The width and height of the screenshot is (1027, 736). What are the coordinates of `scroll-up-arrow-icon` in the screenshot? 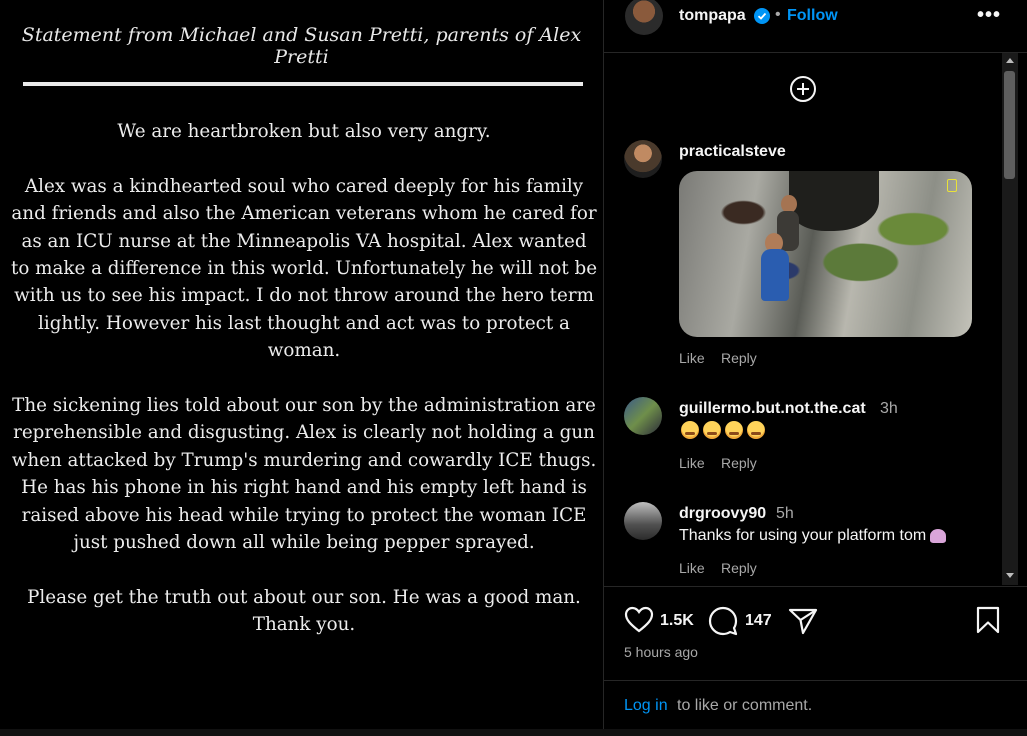 It's located at (1010, 60).